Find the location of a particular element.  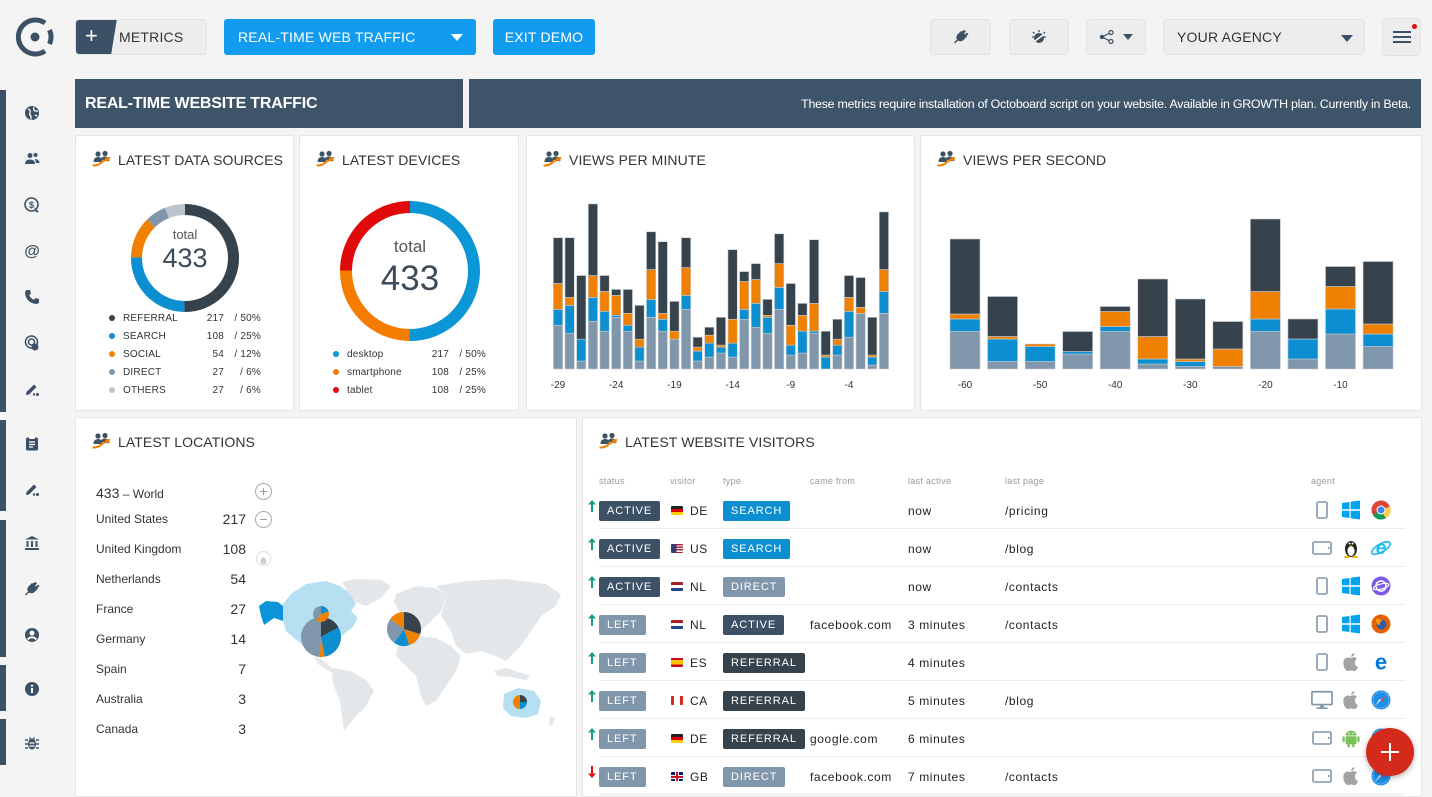

location-row: France 27 is located at coordinates (171, 611).